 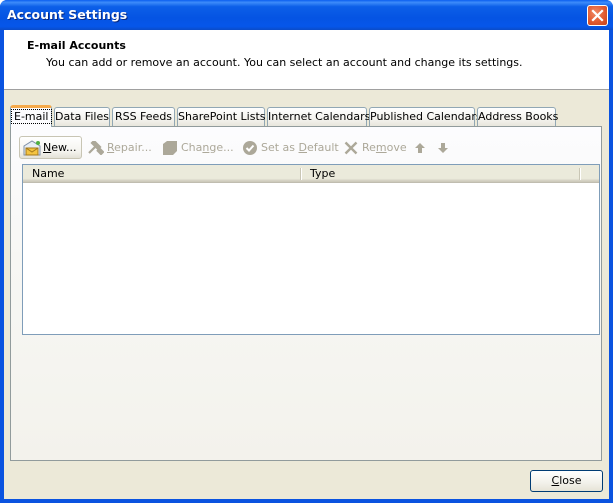 What do you see at coordinates (384, 147) in the screenshot?
I see `remove-label: Remove` at bounding box center [384, 147].